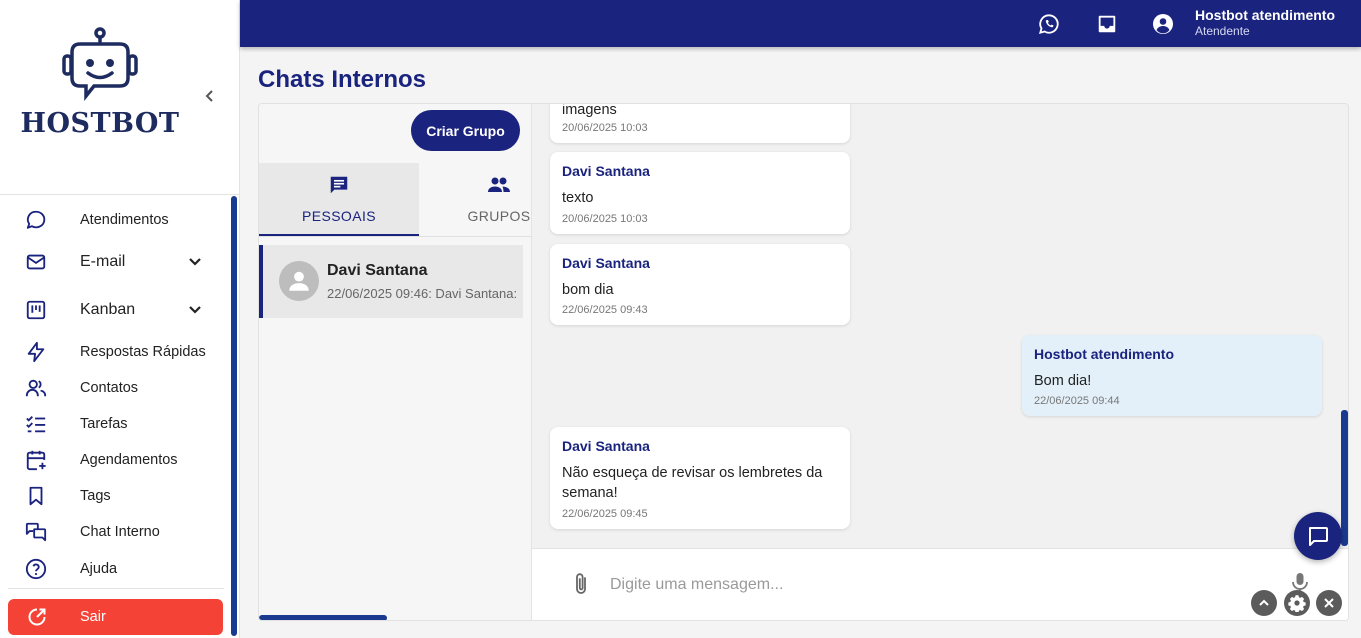 The width and height of the screenshot is (1361, 638). Describe the element at coordinates (36, 220) in the screenshot. I see `chat-bubble-icon` at that location.